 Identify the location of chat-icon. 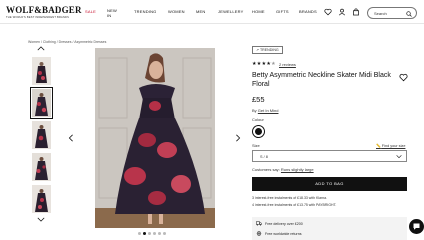
(416, 226).